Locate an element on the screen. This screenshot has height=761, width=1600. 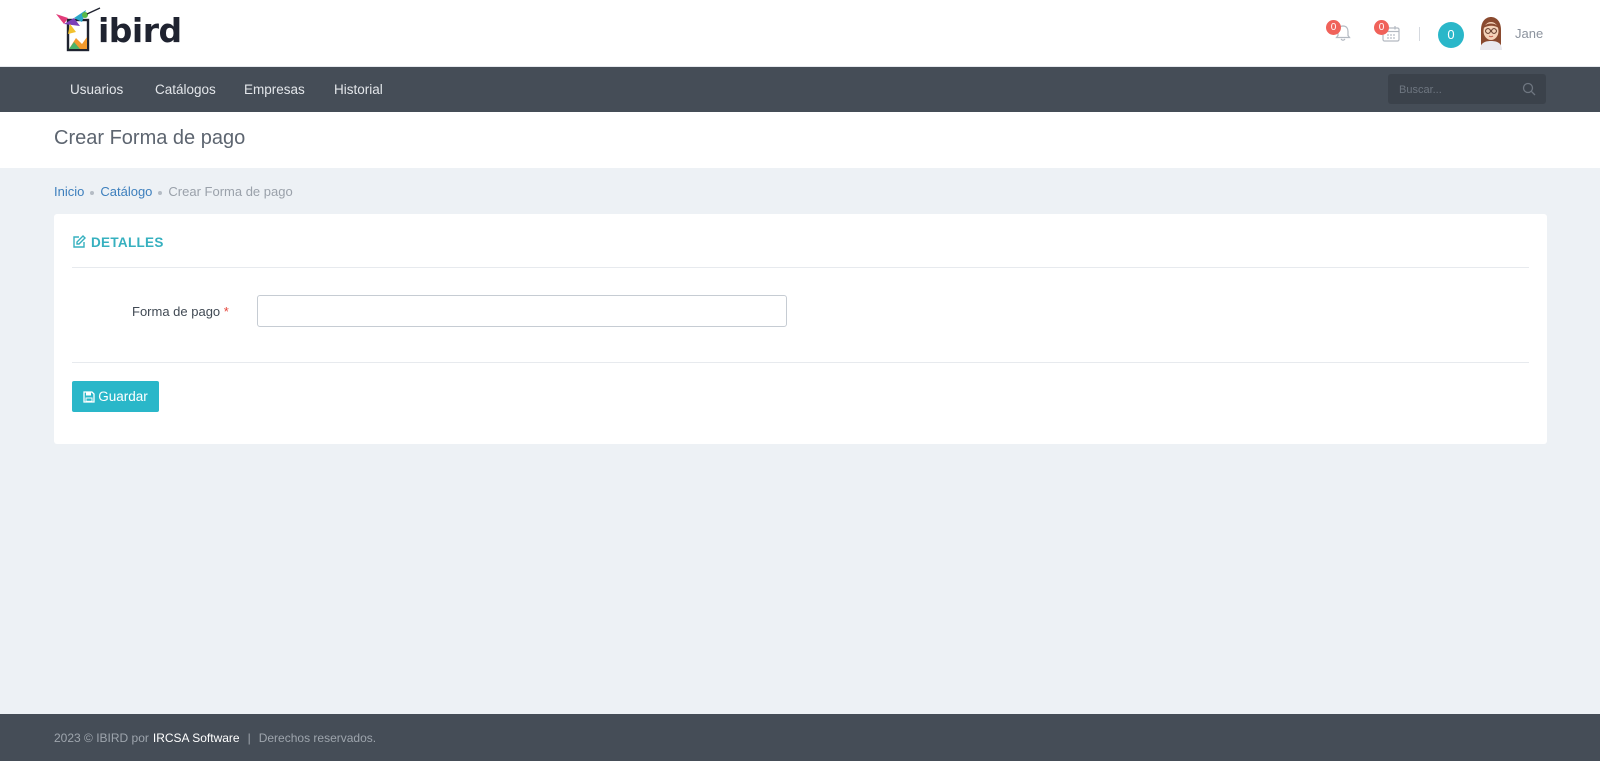
logo: ibird is located at coordinates (118, 28).